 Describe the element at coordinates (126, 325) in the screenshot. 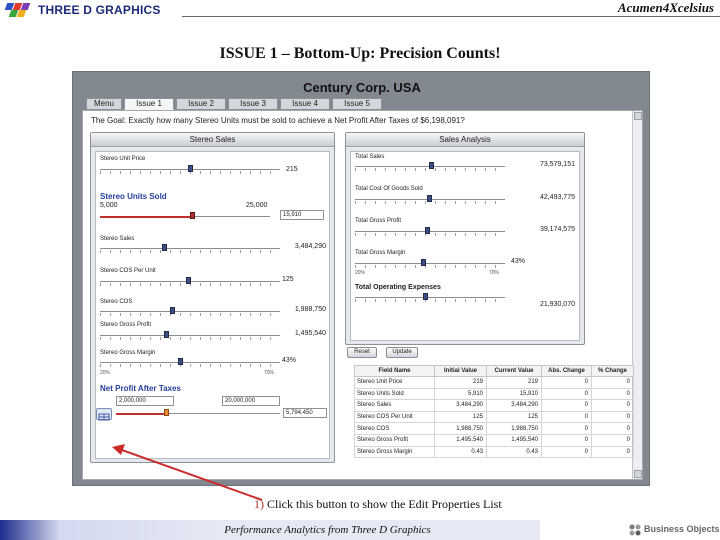

I see `gross-profit-label: Stereo Gross Profit` at that location.